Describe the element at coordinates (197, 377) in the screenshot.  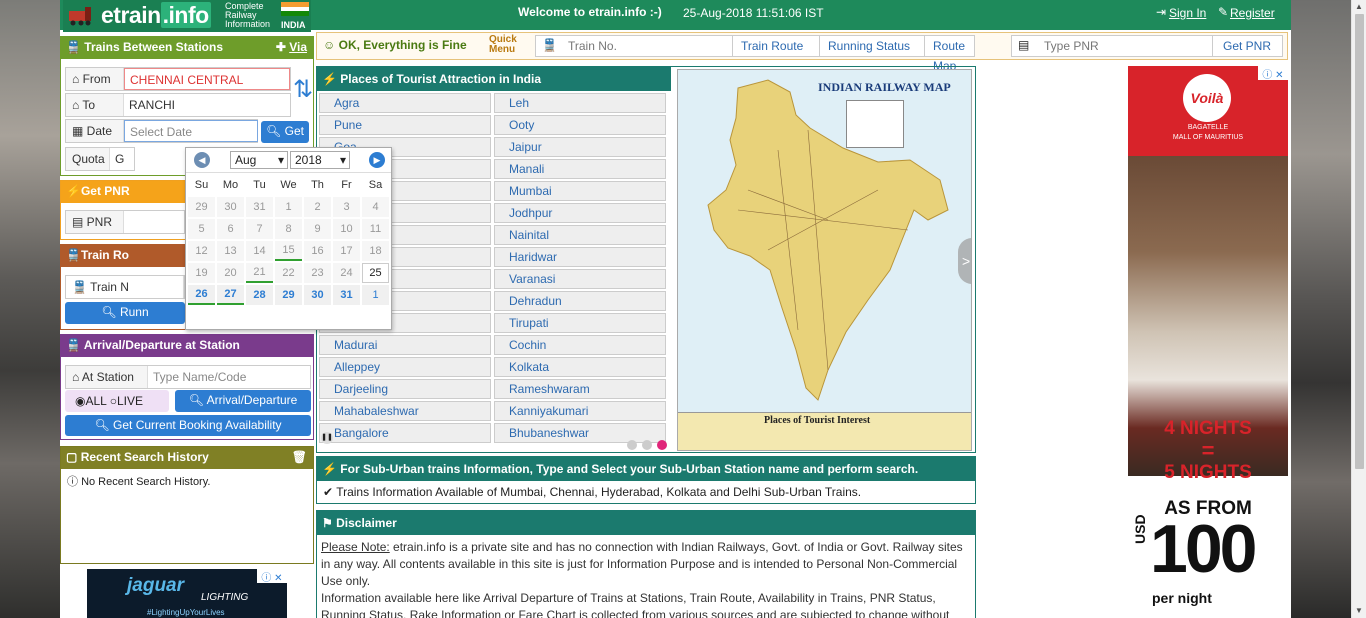
I see `station-input: Type Name/Code` at that location.